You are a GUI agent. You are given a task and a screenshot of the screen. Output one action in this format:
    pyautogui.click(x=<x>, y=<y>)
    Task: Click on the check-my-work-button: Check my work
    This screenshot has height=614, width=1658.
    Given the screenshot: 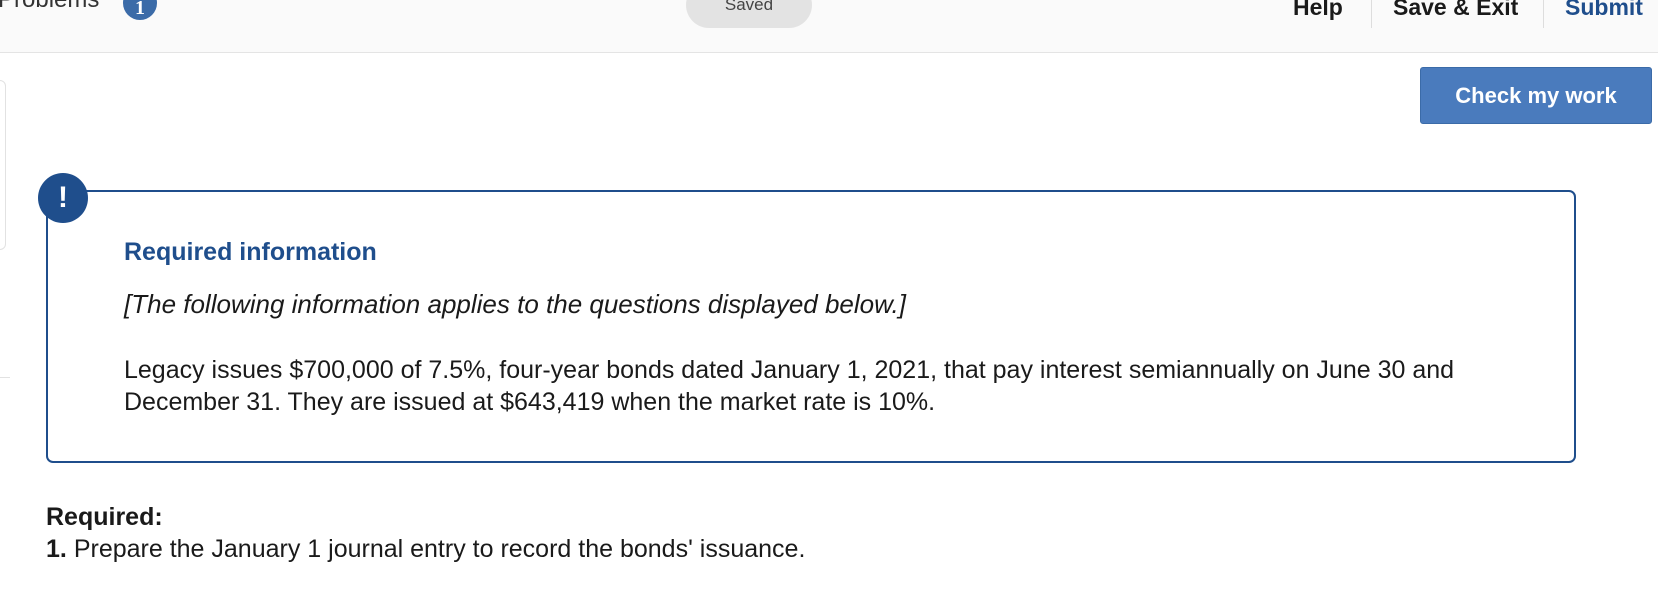 What is the action you would take?
    pyautogui.click(x=1536, y=95)
    